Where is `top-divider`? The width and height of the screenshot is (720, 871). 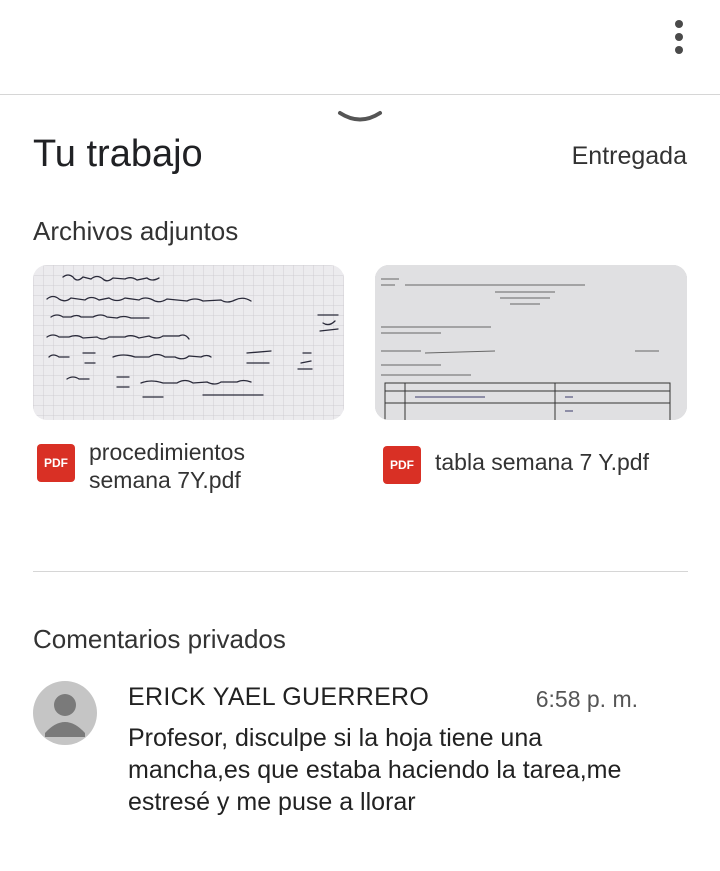
top-divider is located at coordinates (360, 94).